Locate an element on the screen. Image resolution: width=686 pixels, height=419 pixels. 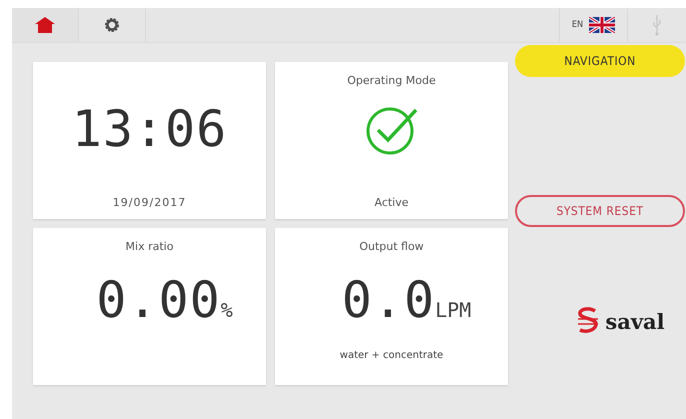
reset-button: SYSTEM RESET is located at coordinates (600, 211).